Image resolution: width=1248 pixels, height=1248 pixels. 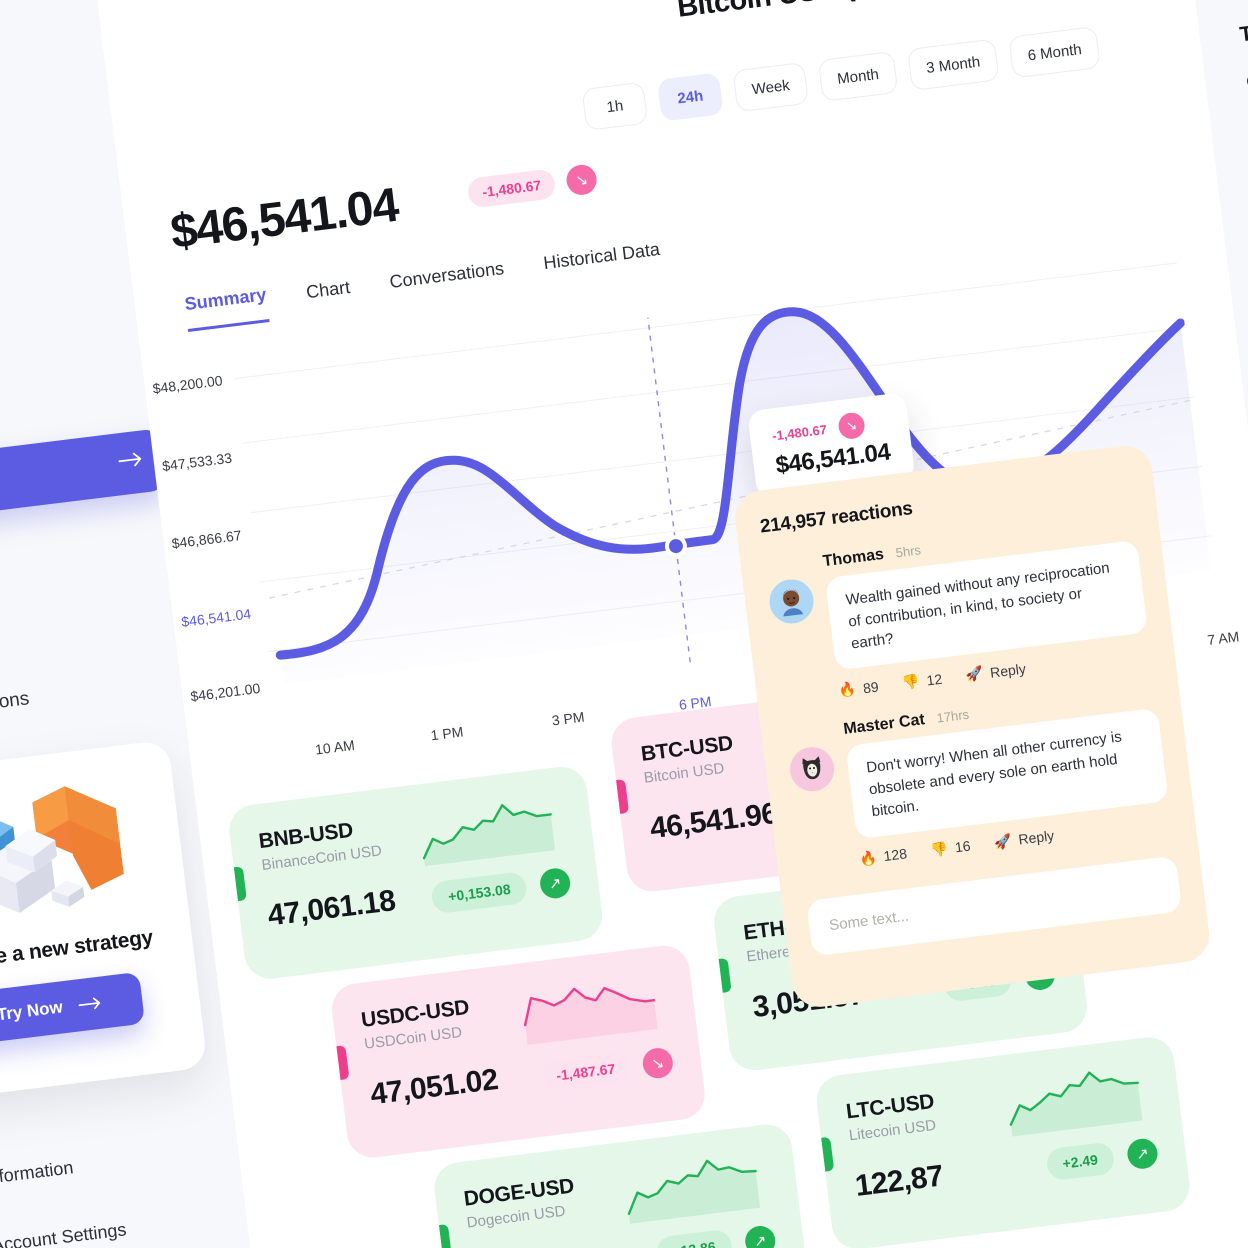 What do you see at coordinates (75, 860) in the screenshot?
I see `isometric-blocks-illustration` at bounding box center [75, 860].